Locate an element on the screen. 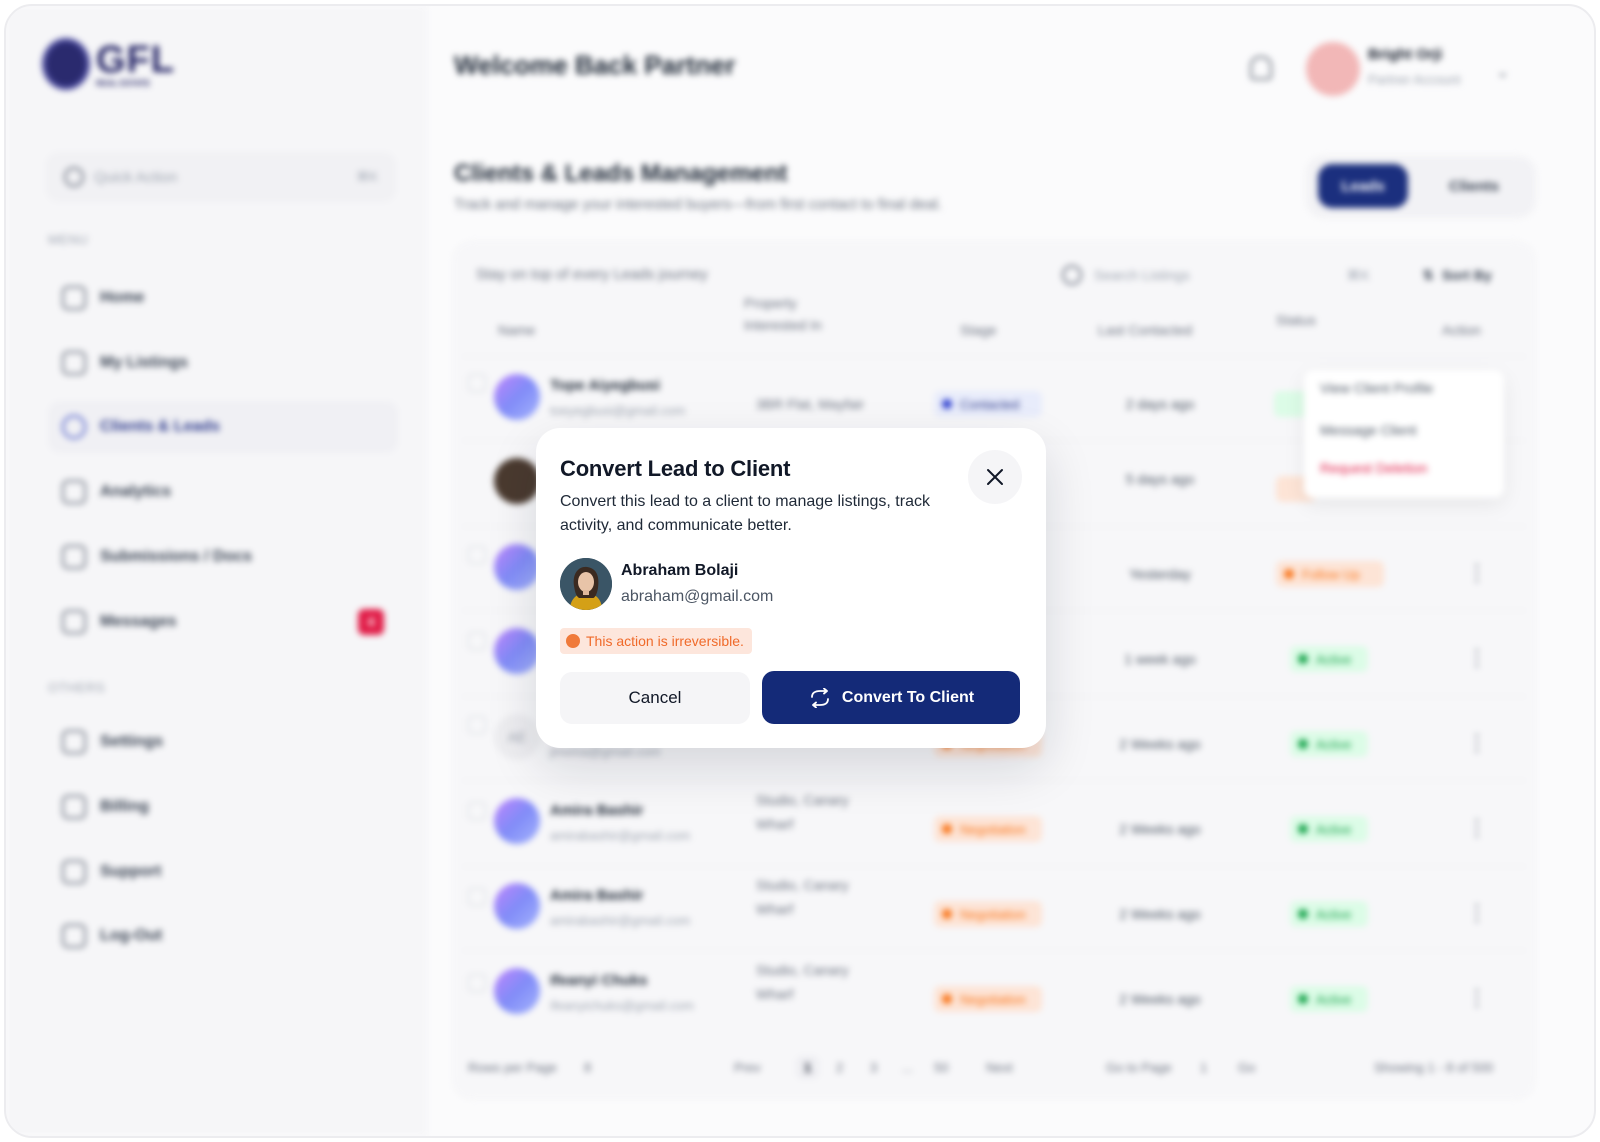 This screenshot has width=1600, height=1142. rows-per-page-select: 8 is located at coordinates (587, 1067).